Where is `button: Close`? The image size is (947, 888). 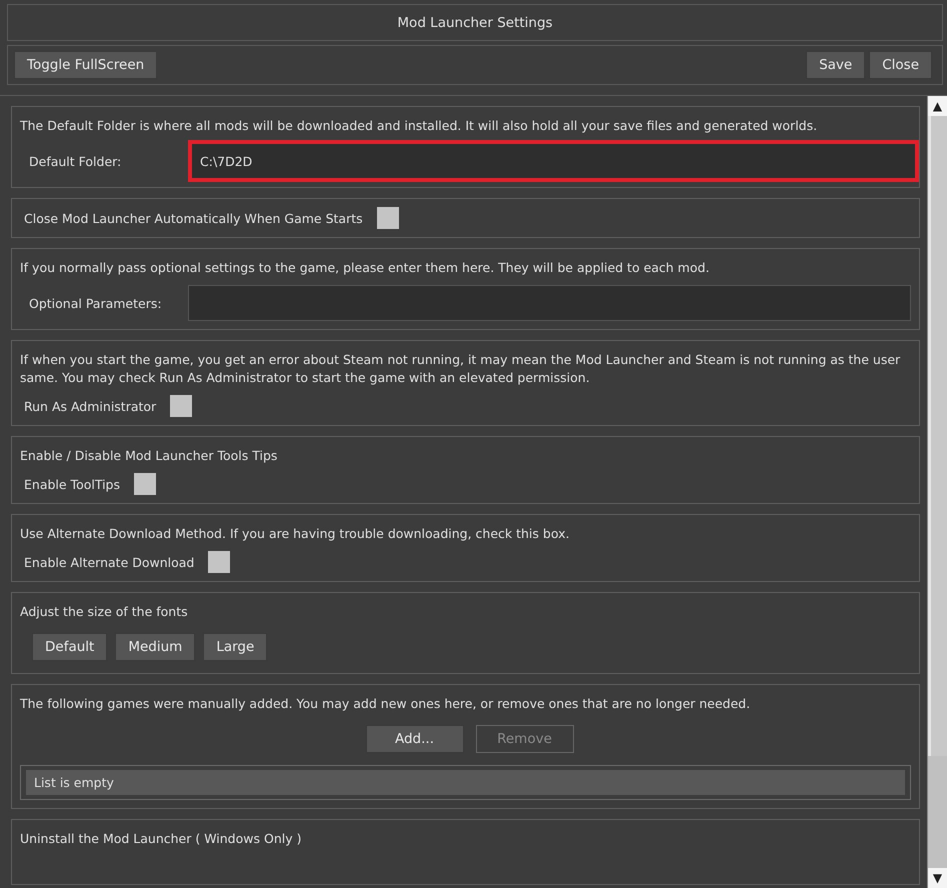
button: Close is located at coordinates (900, 65).